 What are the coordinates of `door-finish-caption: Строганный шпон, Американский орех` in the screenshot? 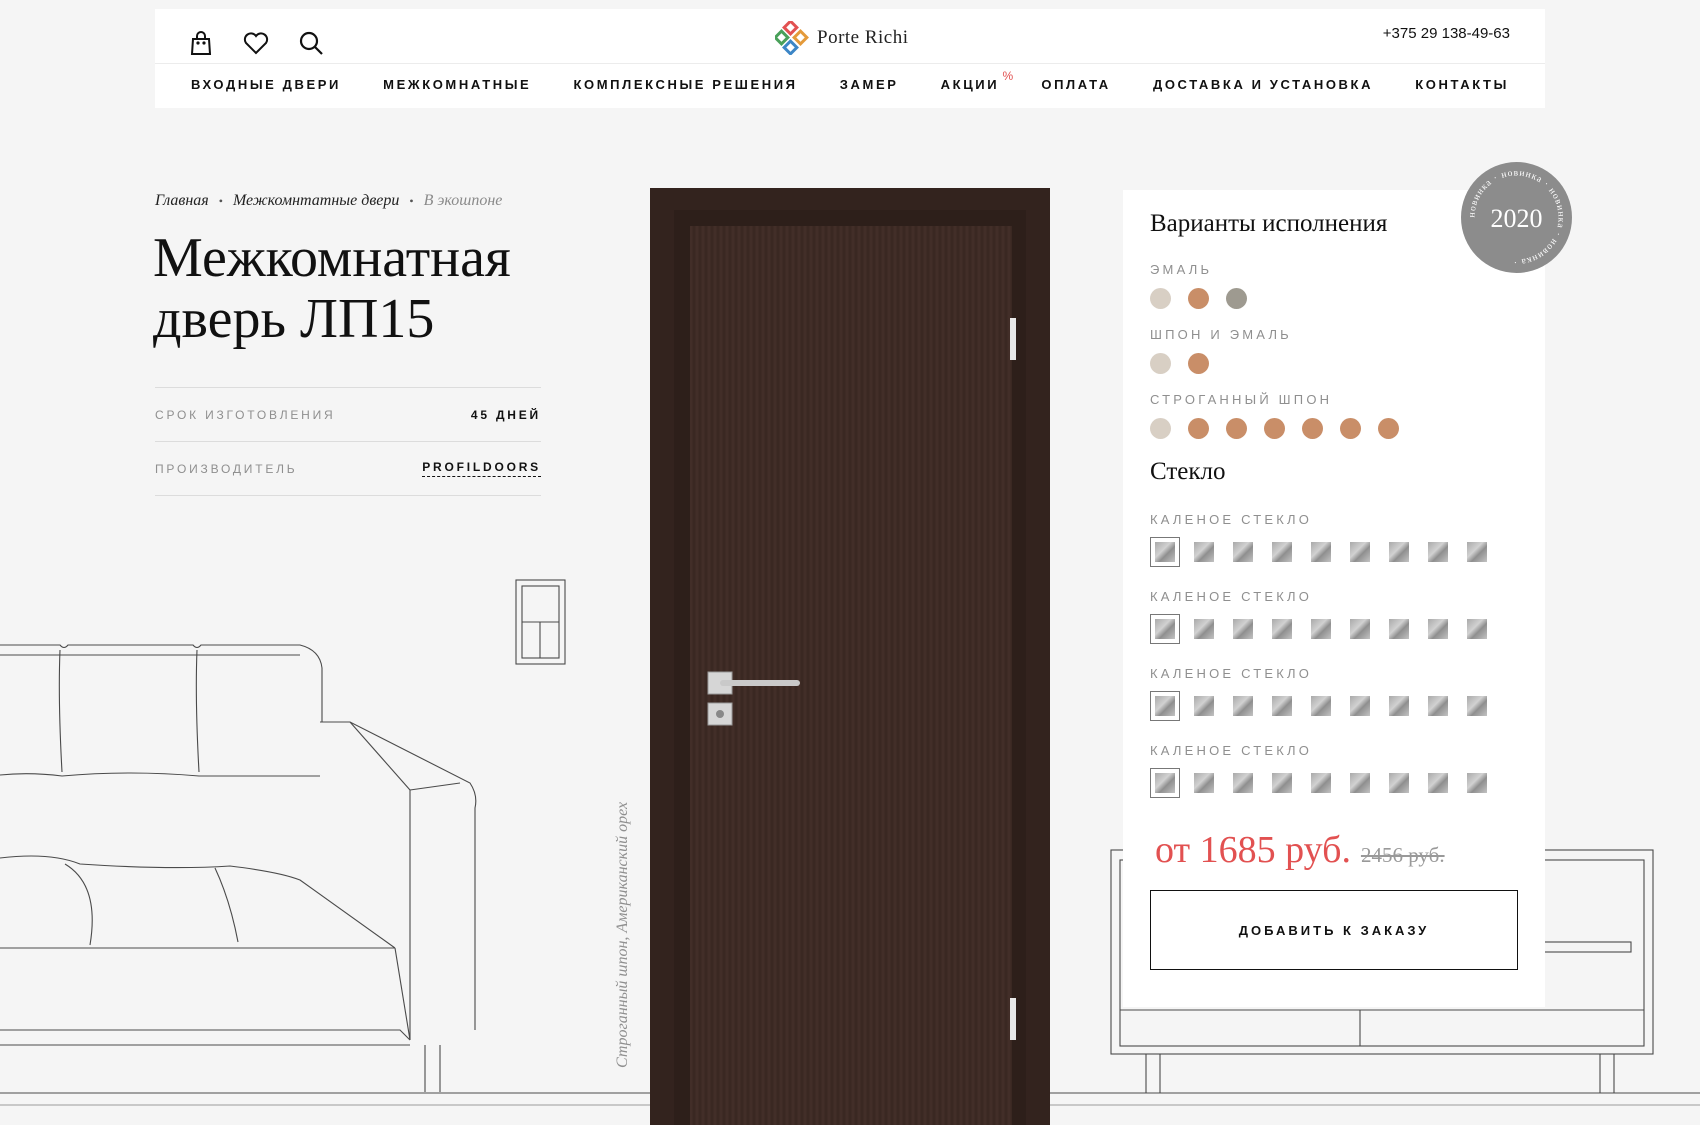 It's located at (622, 934).